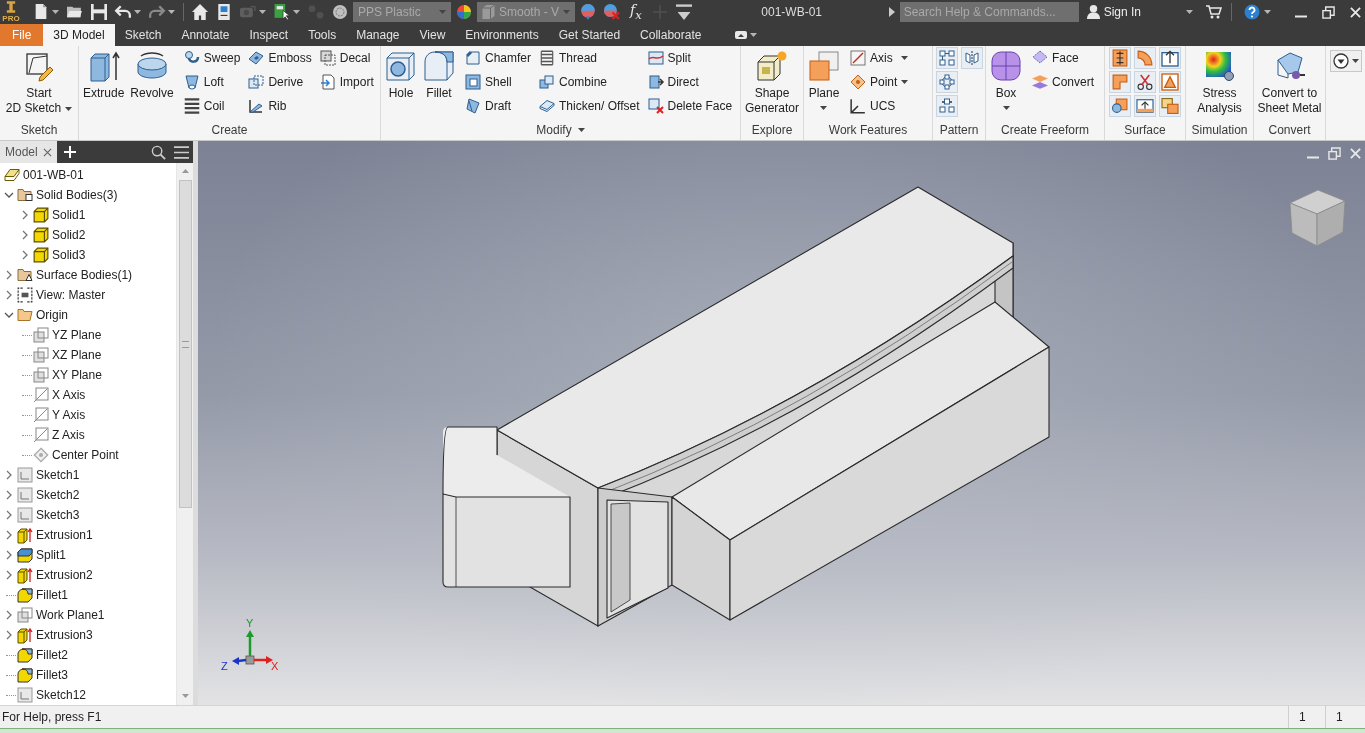  I want to click on ribbon-tab: Inspect, so click(269, 35).